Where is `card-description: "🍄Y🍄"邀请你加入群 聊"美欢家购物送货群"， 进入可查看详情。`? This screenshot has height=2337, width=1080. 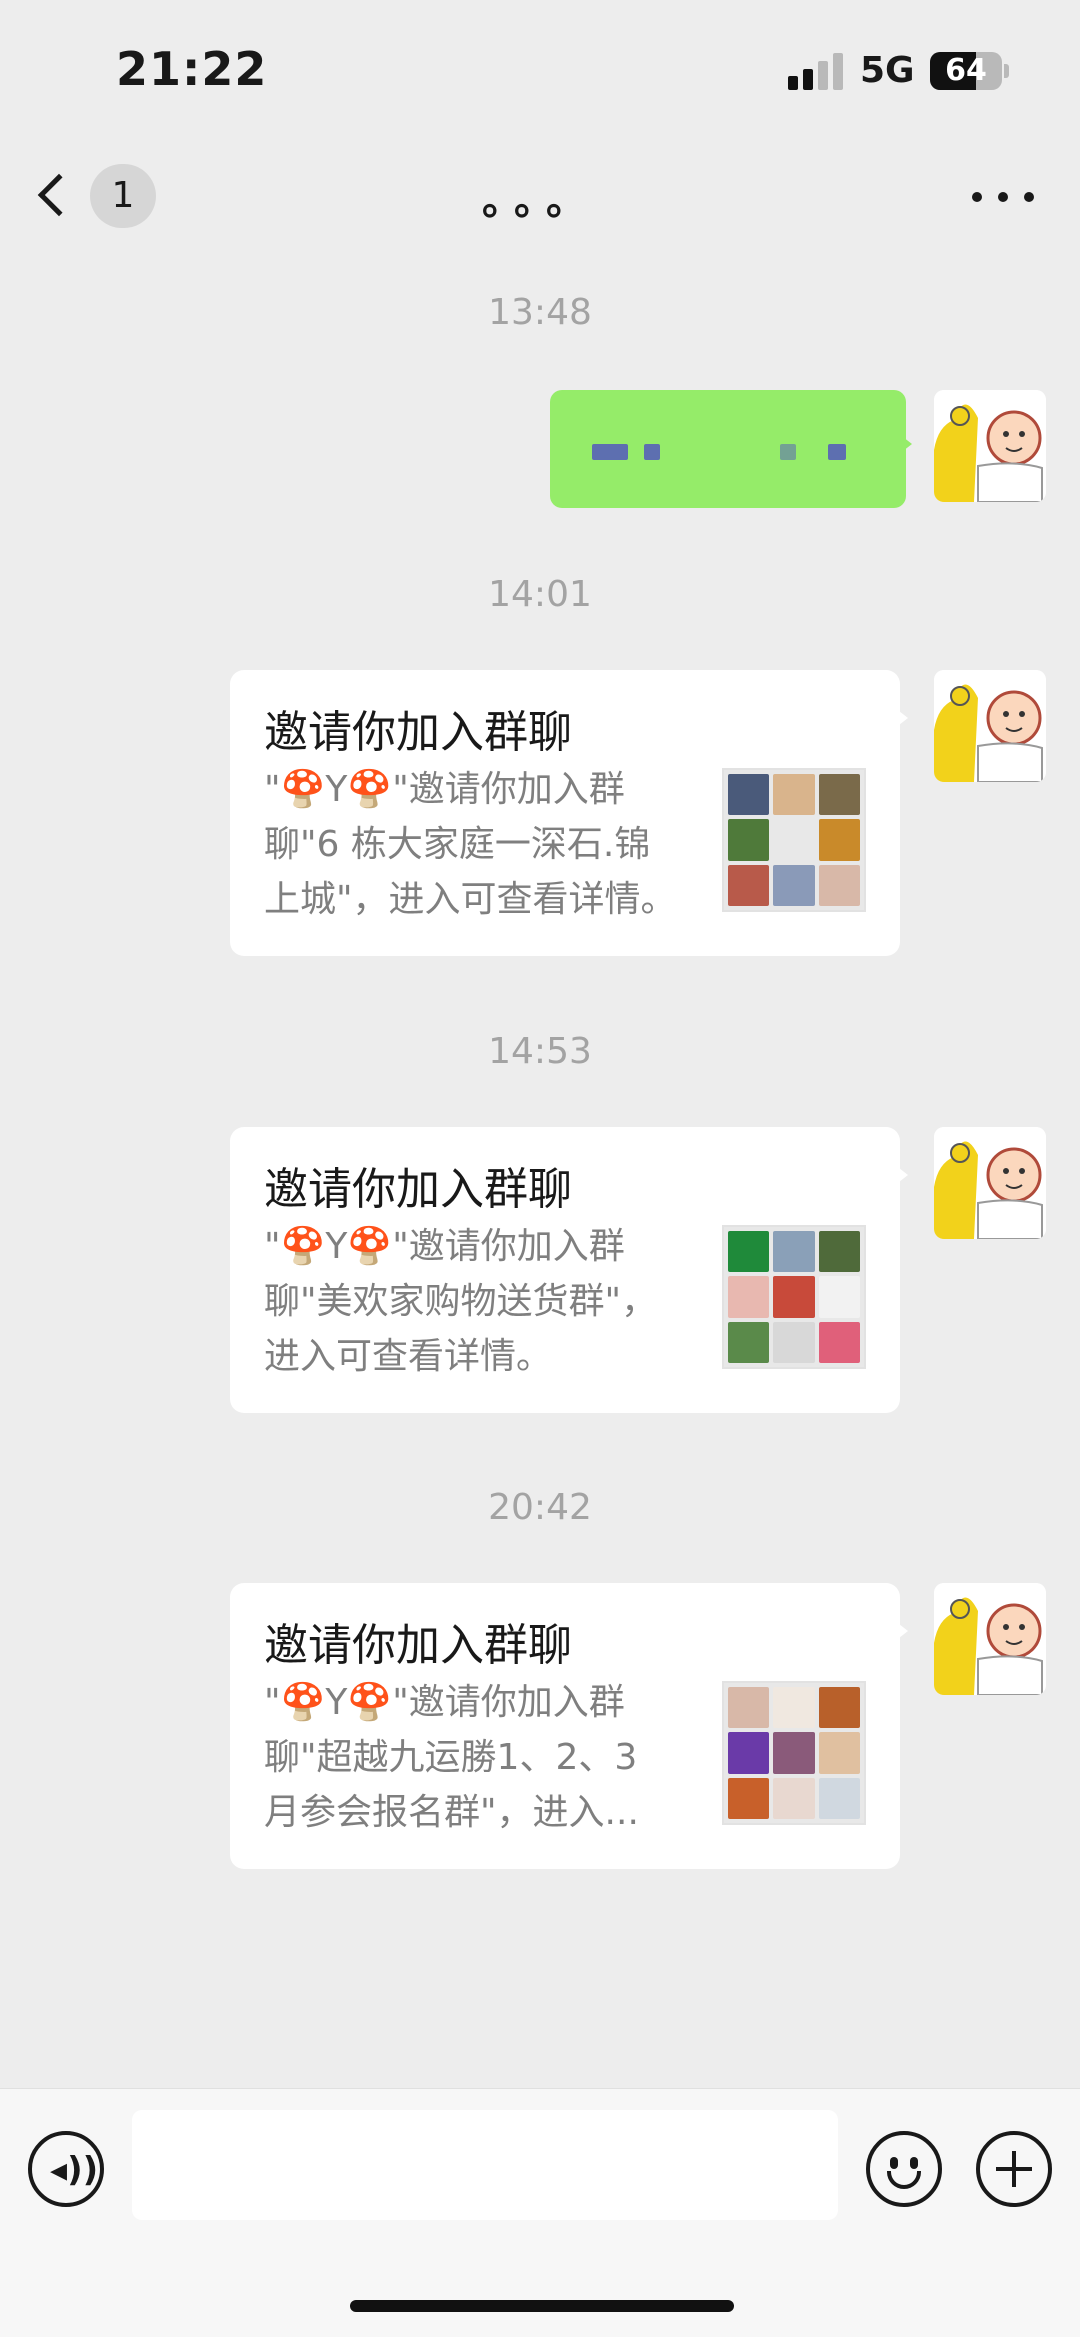
card-description: "🍄Y🍄"邀请你加入群 聊"美欢家购物送货群"， 进入可查看详情。 is located at coordinates (461, 1301).